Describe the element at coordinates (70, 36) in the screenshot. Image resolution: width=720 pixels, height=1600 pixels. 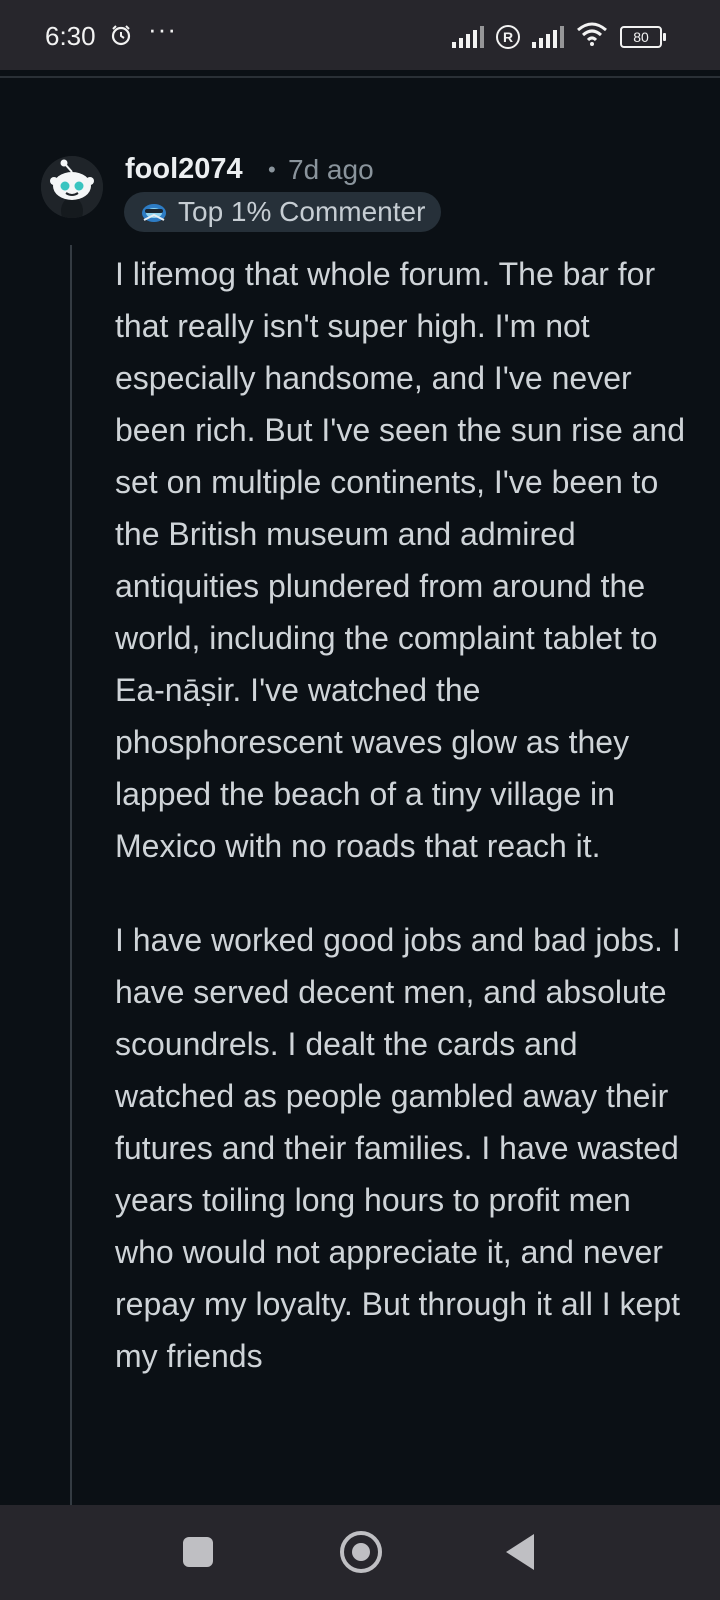
I see `status-time: 6:30` at that location.